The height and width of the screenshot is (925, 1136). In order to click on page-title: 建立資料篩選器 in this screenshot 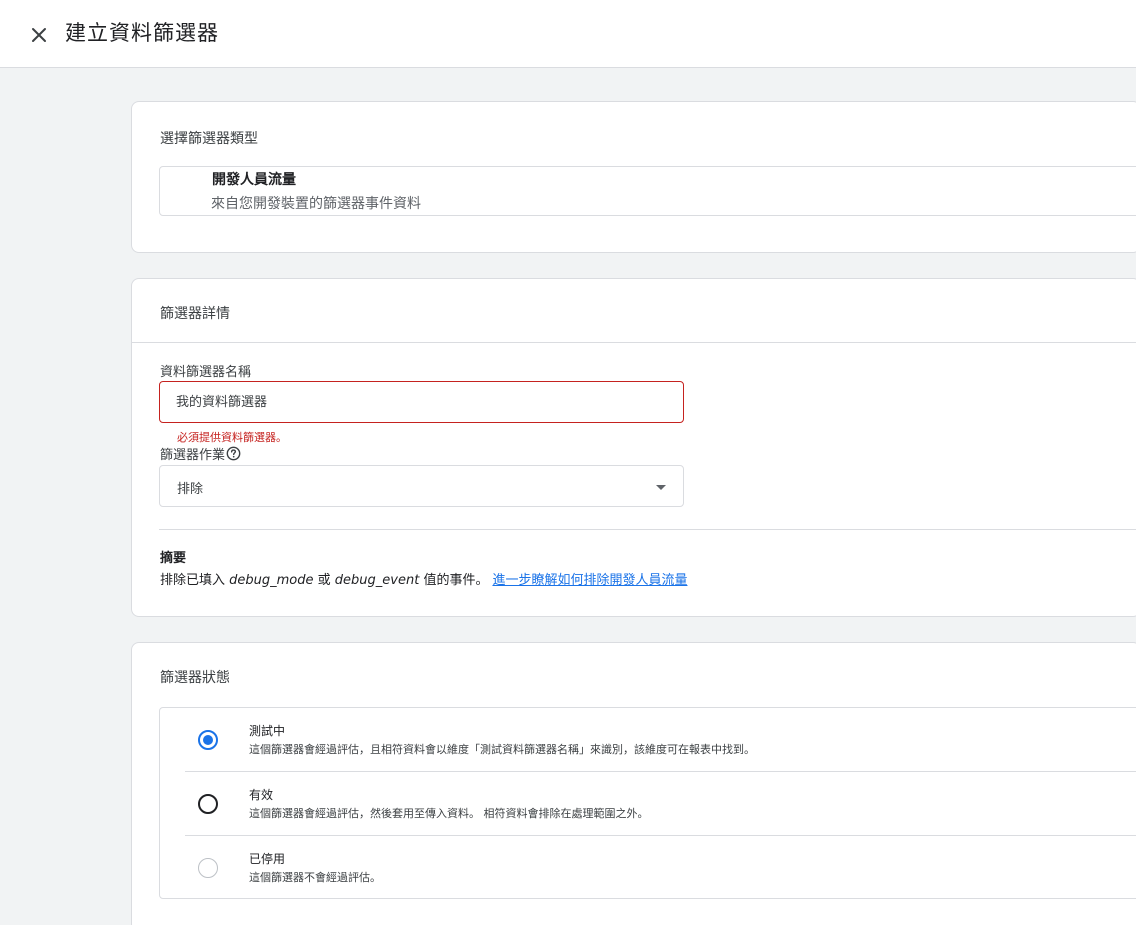, I will do `click(142, 33)`.